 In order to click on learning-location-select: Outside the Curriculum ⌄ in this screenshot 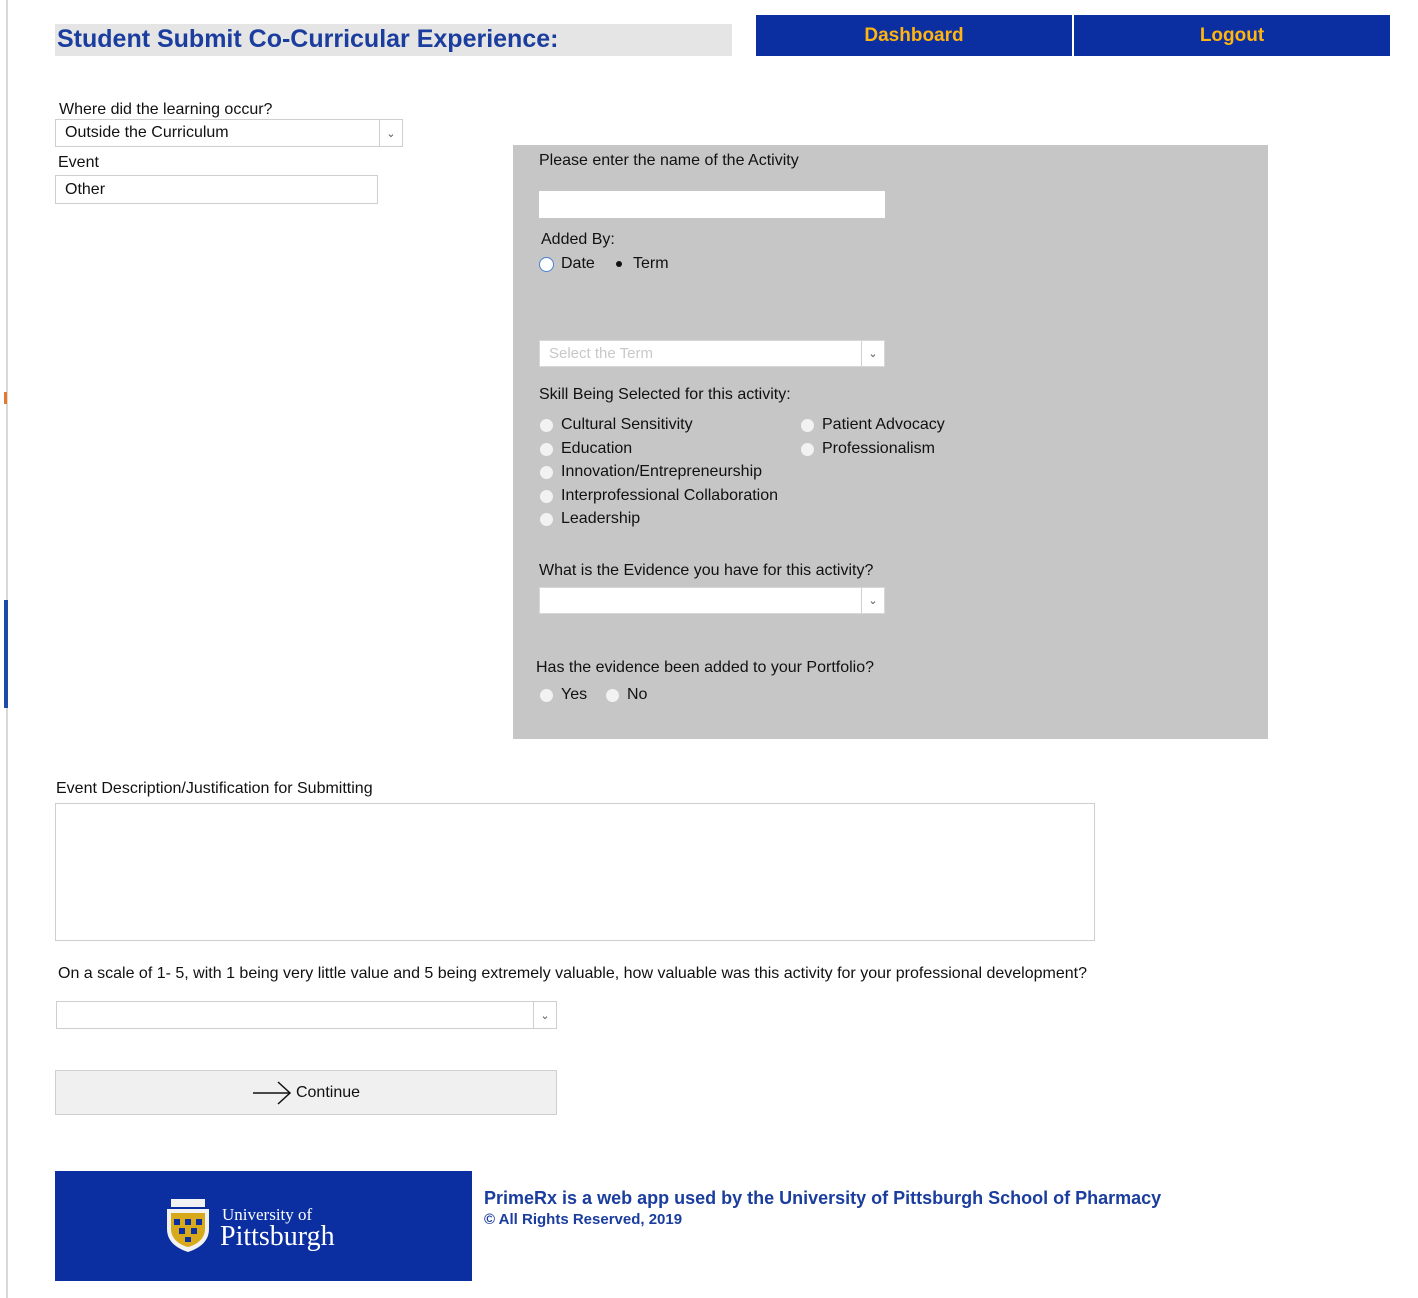, I will do `click(229, 133)`.